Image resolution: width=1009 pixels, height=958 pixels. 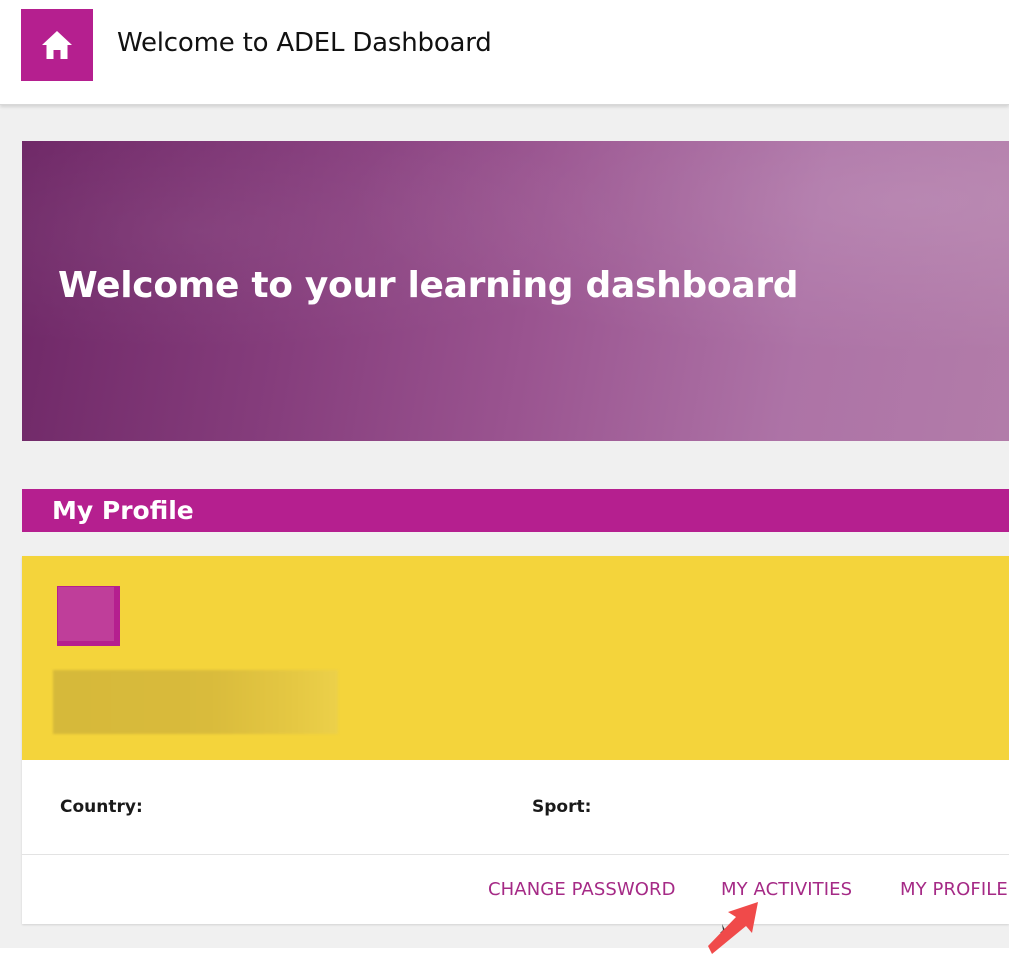 I want to click on annotation-arrow-icon, so click(x=733, y=928).